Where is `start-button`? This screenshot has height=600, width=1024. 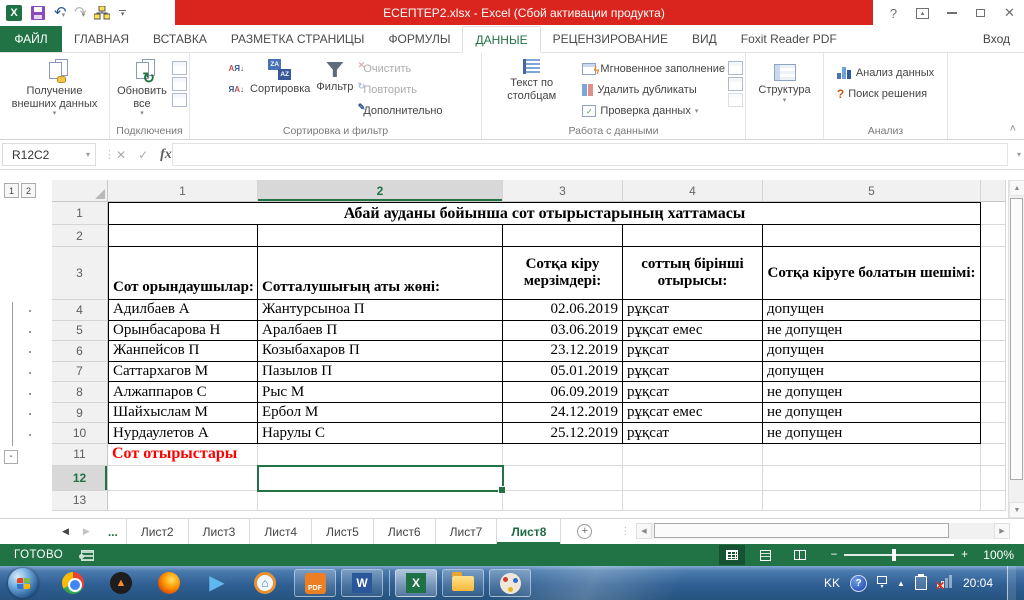 start-button is located at coordinates (23, 583).